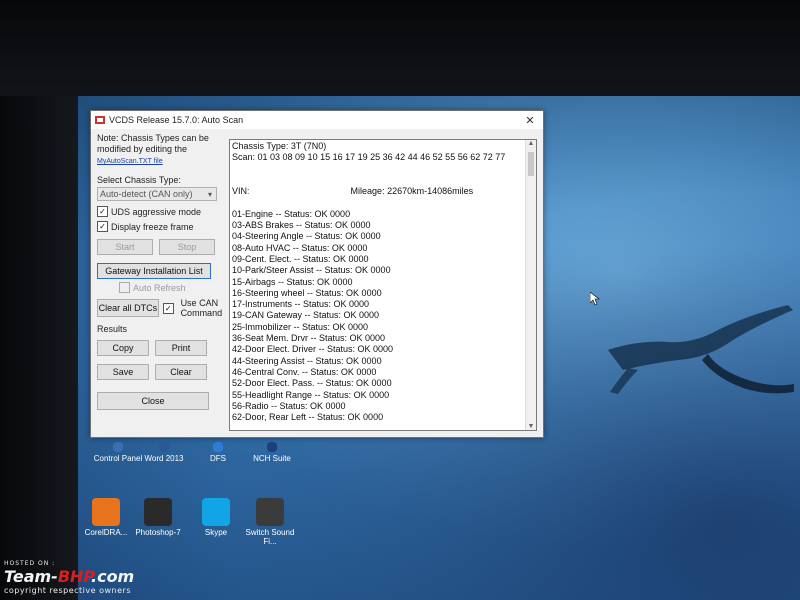 This screenshot has height=600, width=800. What do you see at coordinates (124, 287) in the screenshot?
I see `checkbox-unchecked-icon` at bounding box center [124, 287].